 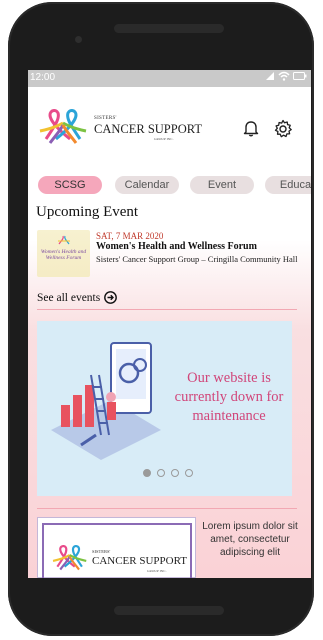 I want to click on app-header: SISTERS' CANCER SUPPORT GROUP INC., so click(x=169, y=128).